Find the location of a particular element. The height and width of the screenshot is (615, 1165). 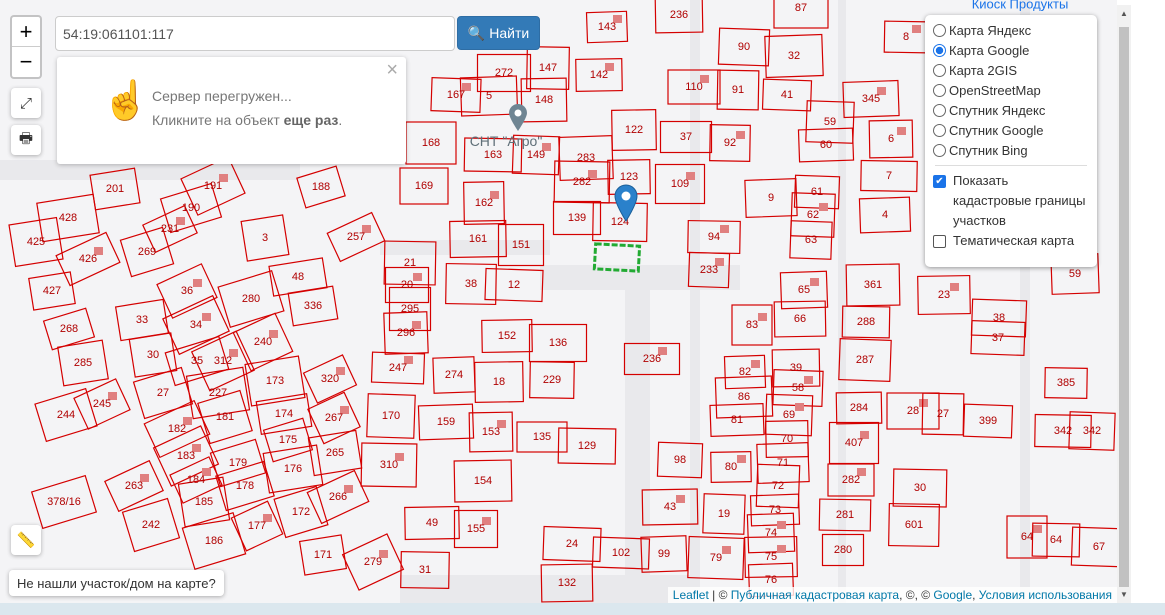

parcel-number: 63 is located at coordinates (811, 240).